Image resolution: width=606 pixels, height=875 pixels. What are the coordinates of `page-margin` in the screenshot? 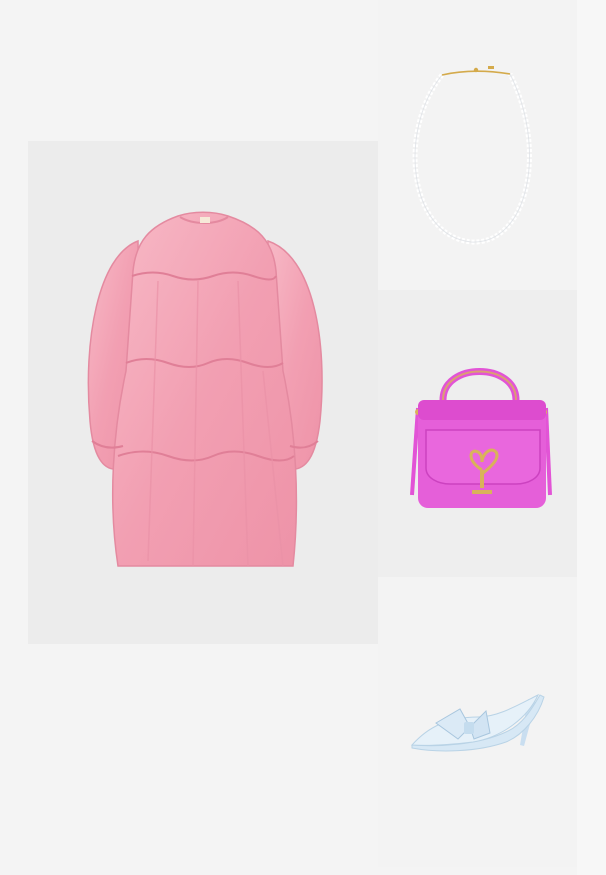 It's located at (591, 437).